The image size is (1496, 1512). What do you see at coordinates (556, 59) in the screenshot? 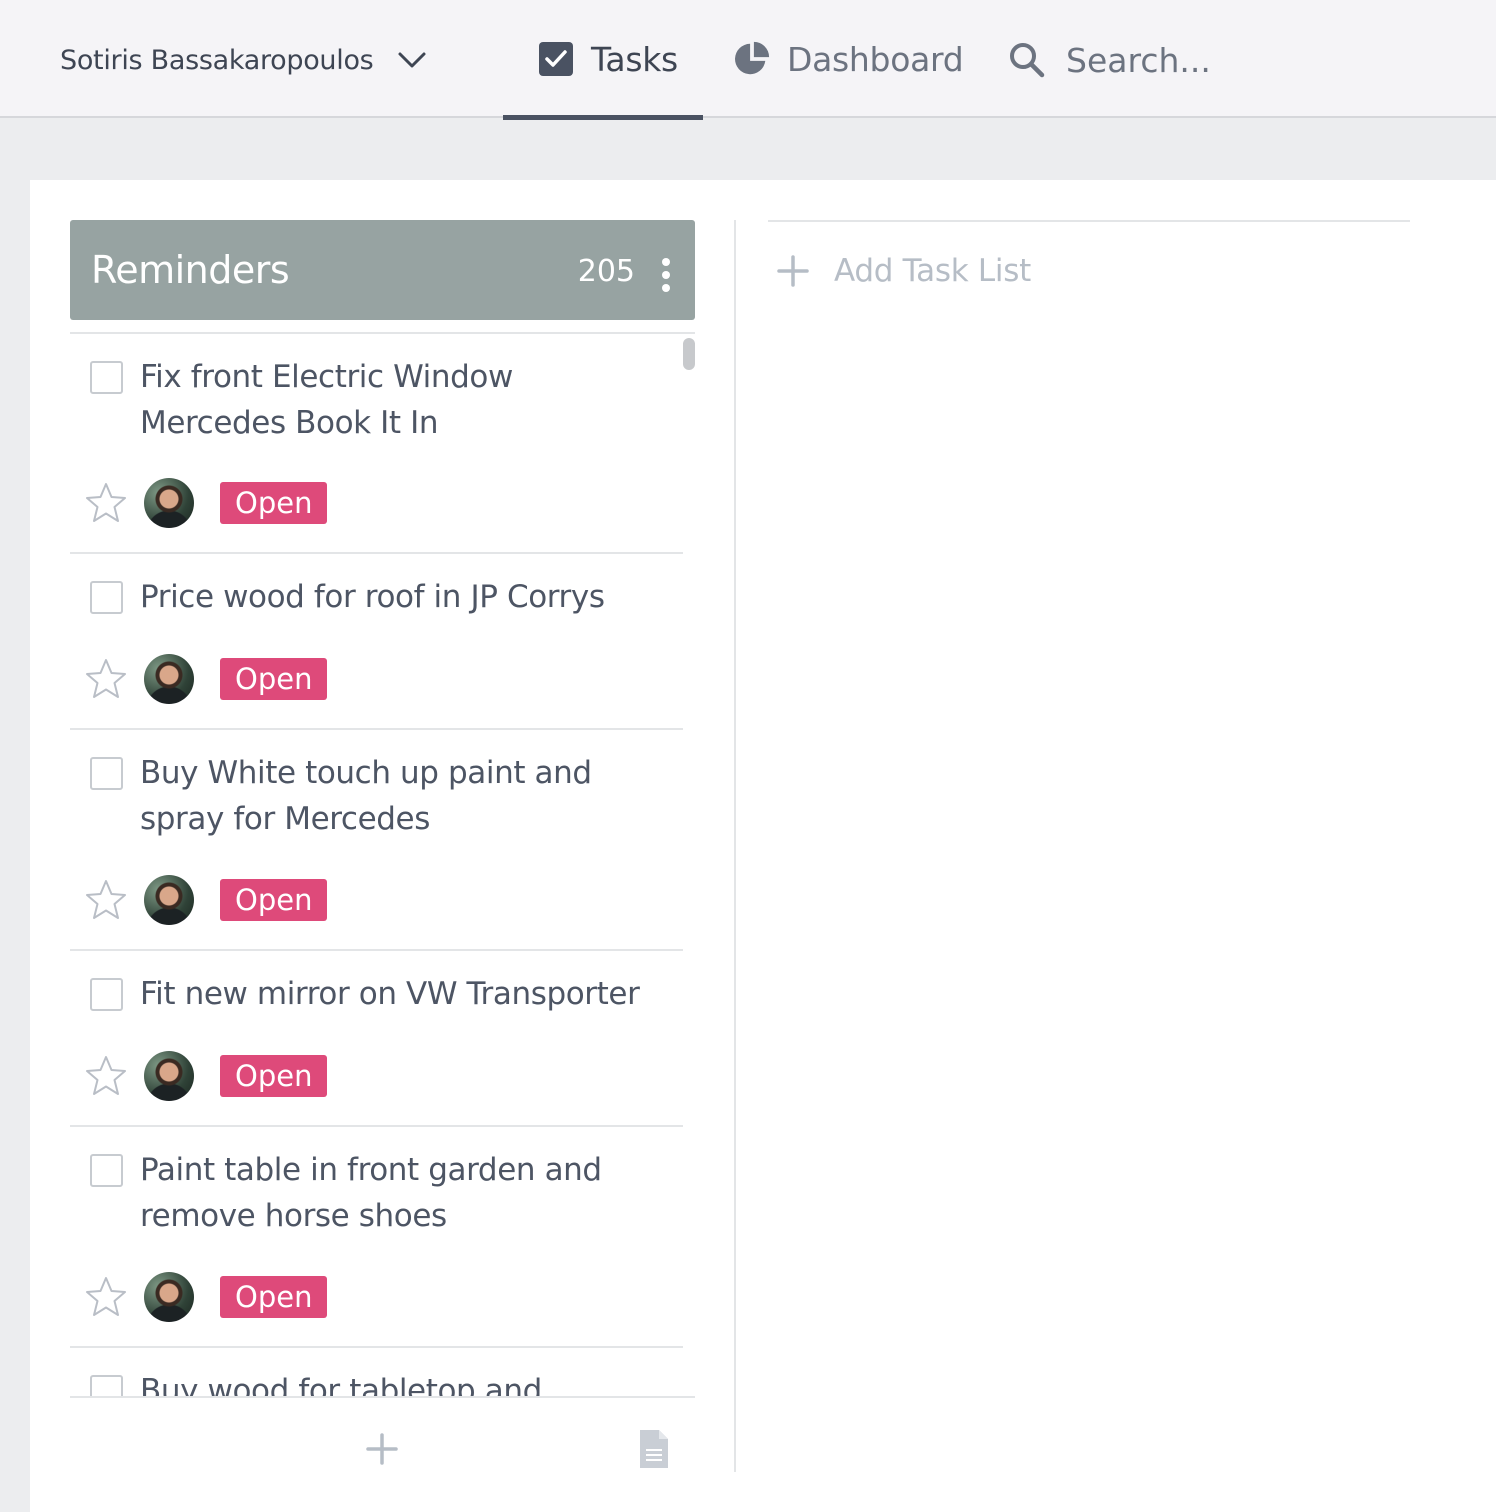
I see `checkbox-checked-icon` at bounding box center [556, 59].